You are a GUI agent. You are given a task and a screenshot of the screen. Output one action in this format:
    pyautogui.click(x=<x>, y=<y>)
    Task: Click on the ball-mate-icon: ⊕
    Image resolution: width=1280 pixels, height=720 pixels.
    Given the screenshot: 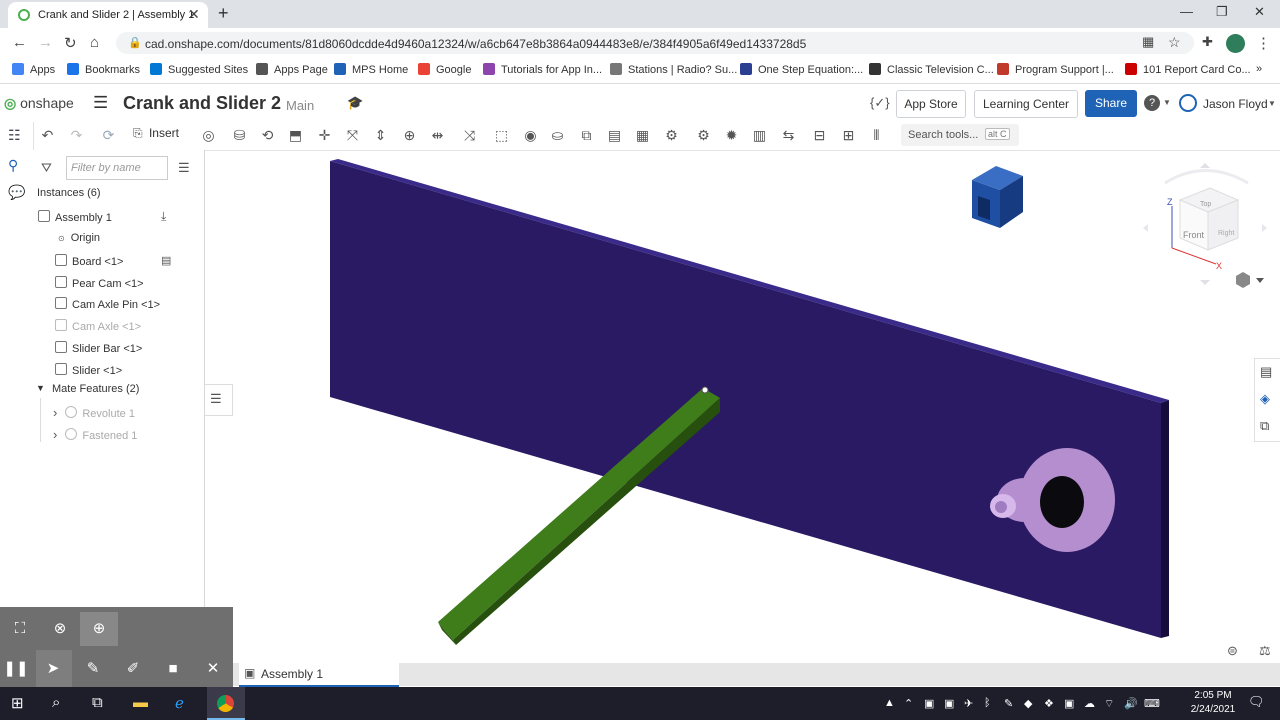 What is the action you would take?
    pyautogui.click(x=409, y=135)
    